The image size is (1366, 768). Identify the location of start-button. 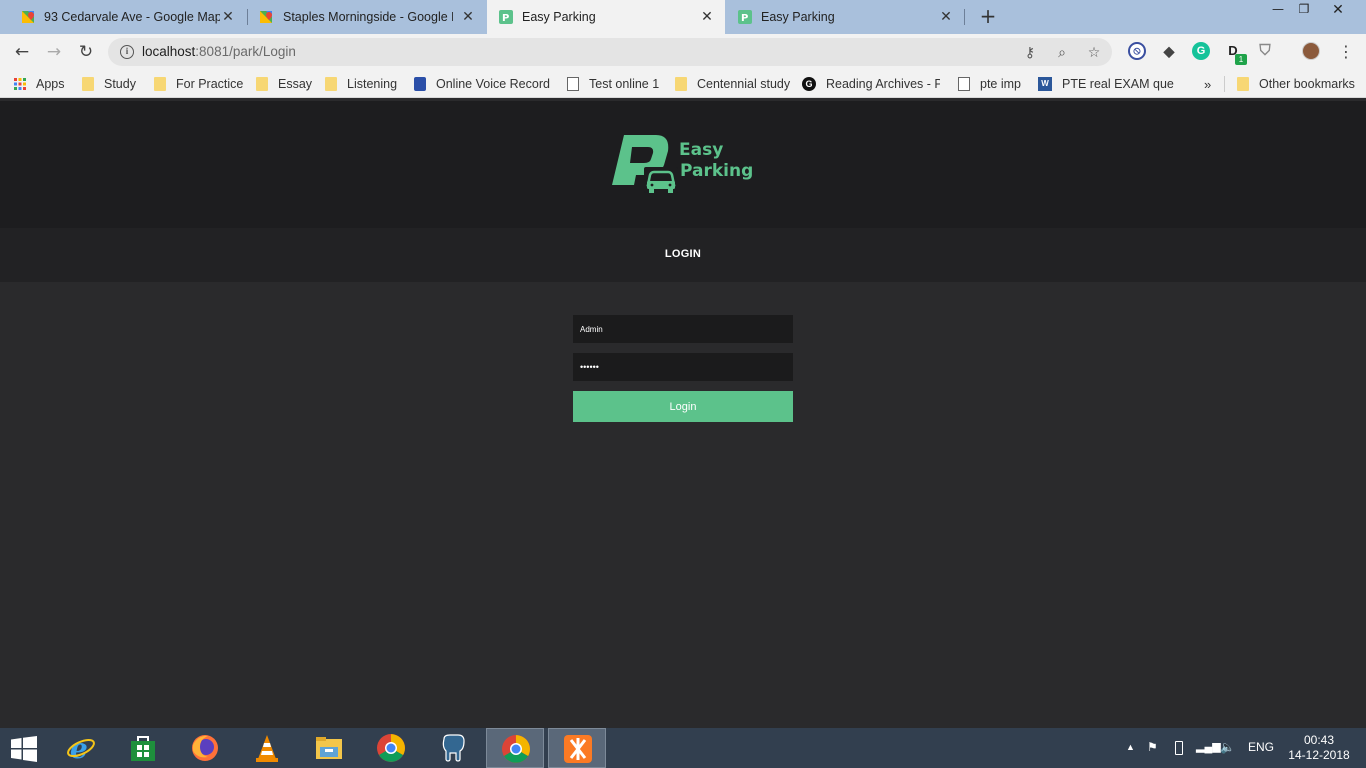
(25, 748).